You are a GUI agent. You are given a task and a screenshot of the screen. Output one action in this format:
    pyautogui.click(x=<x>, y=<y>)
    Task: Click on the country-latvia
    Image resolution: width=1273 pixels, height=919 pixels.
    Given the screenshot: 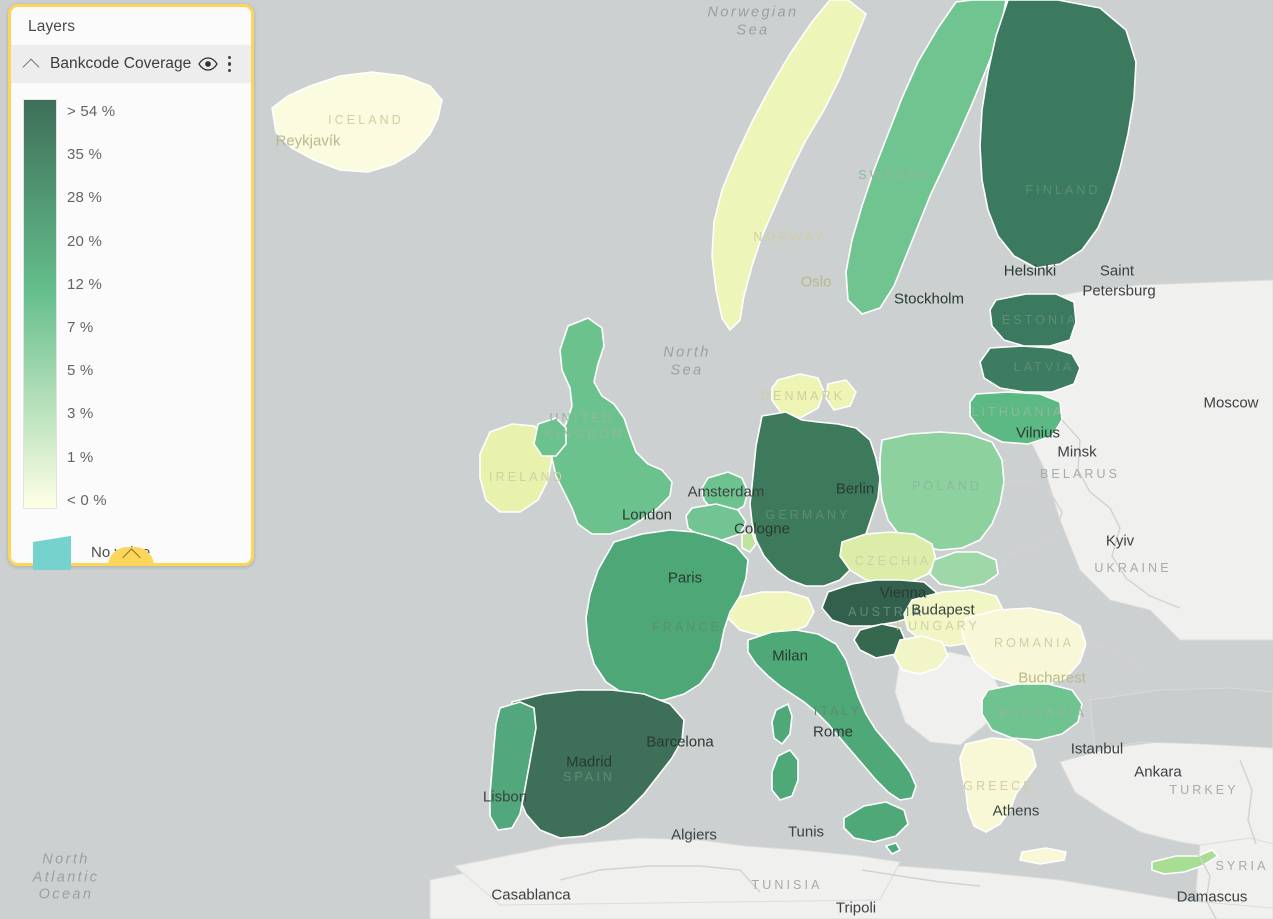 What is the action you would take?
    pyautogui.click(x=1030, y=369)
    